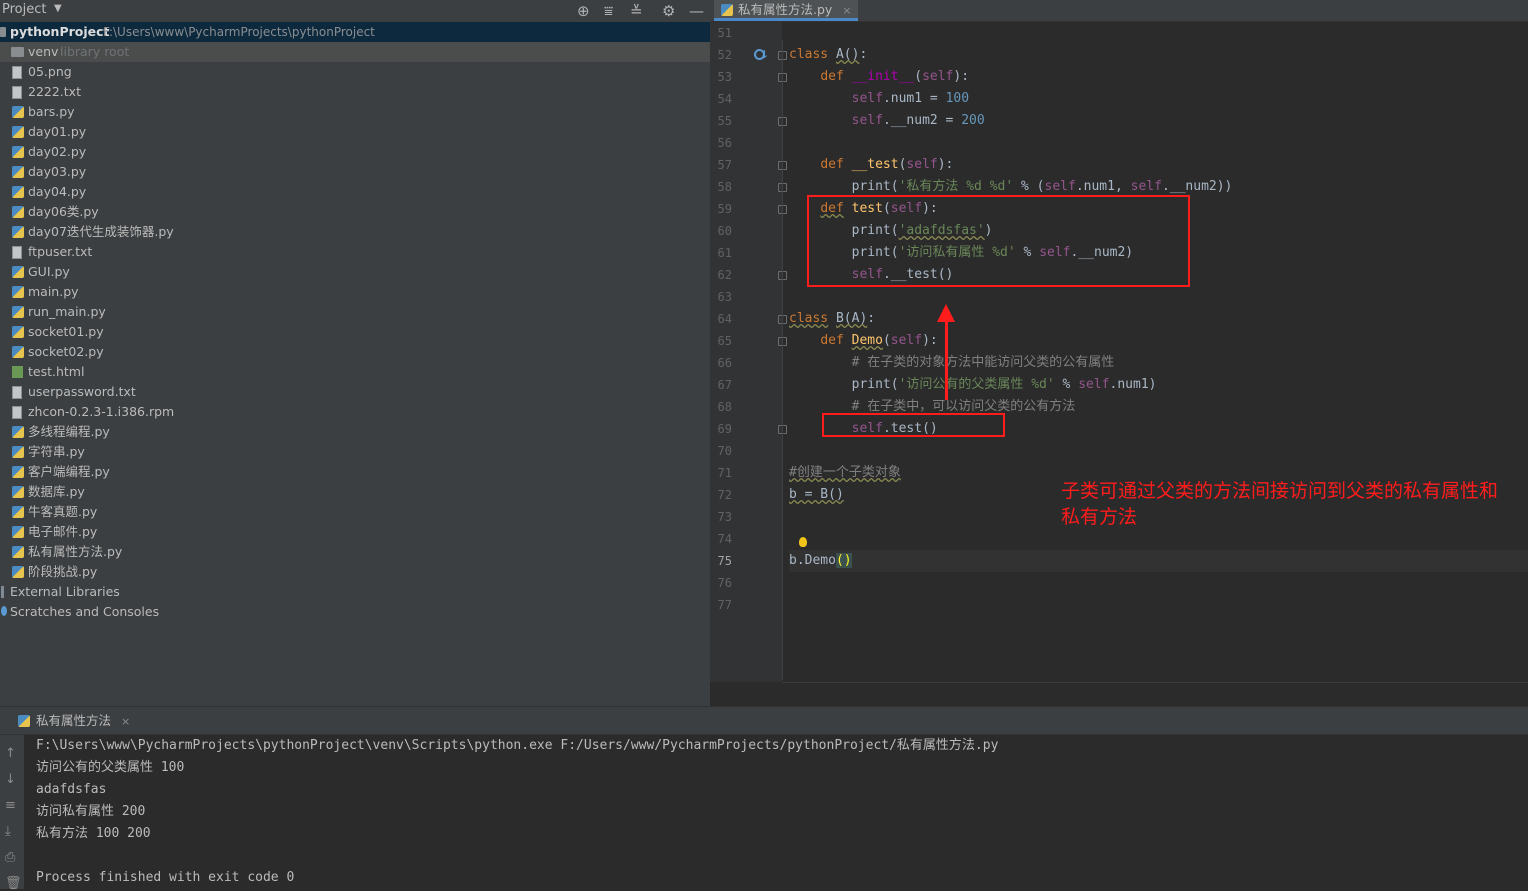 This screenshot has width=1528, height=891. Describe the element at coordinates (13, 884) in the screenshot. I see `trash-icon: 🗑` at that location.